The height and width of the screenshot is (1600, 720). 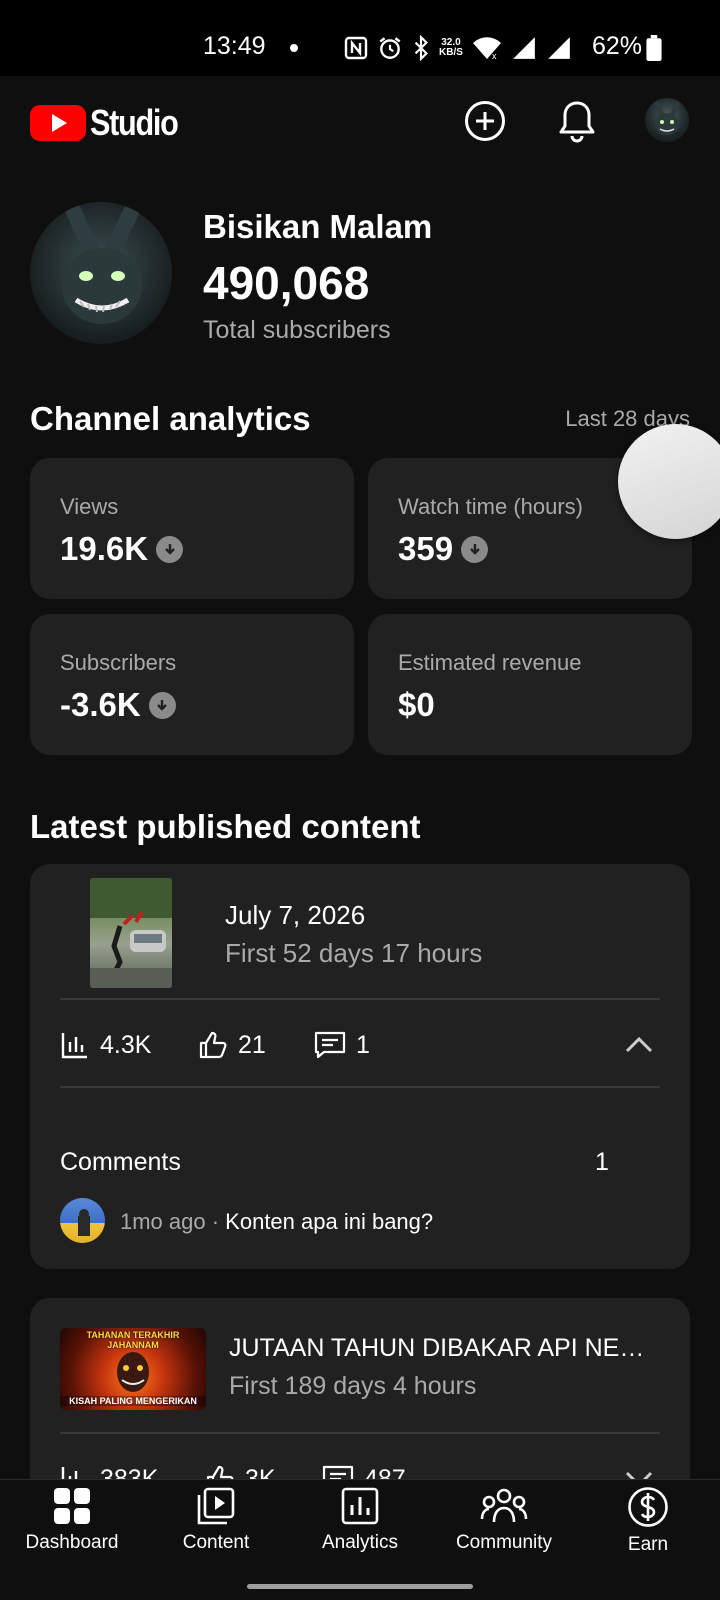 What do you see at coordinates (354, 953) in the screenshot?
I see `video-period: First 52 days 17 hours` at bounding box center [354, 953].